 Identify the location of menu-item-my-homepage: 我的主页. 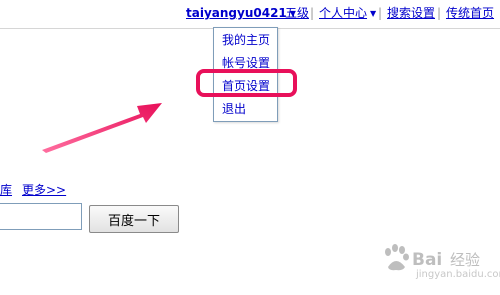
(246, 40).